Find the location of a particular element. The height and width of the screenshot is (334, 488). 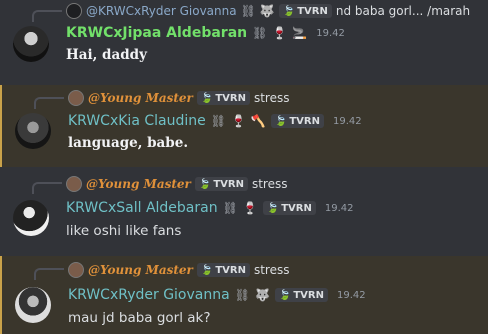

message-text: mau jd baba gorl ak? is located at coordinates (139, 318).